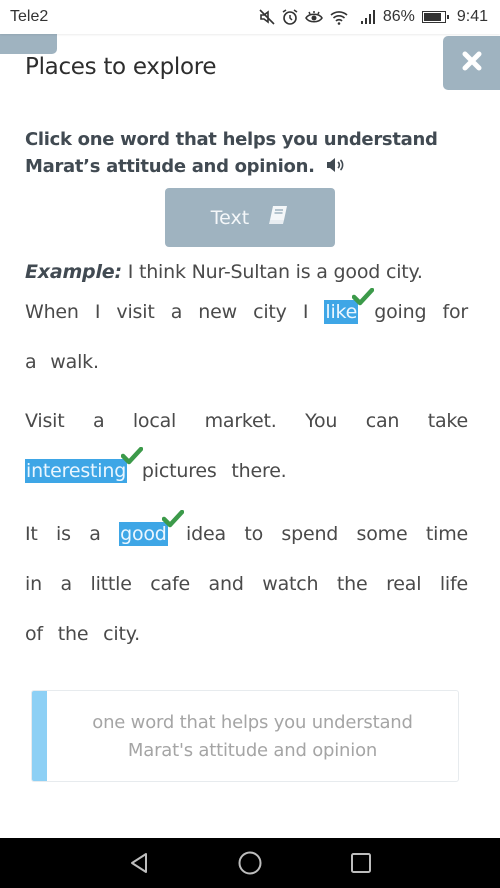  What do you see at coordinates (314, 17) in the screenshot?
I see `eye-comfort-icon` at bounding box center [314, 17].